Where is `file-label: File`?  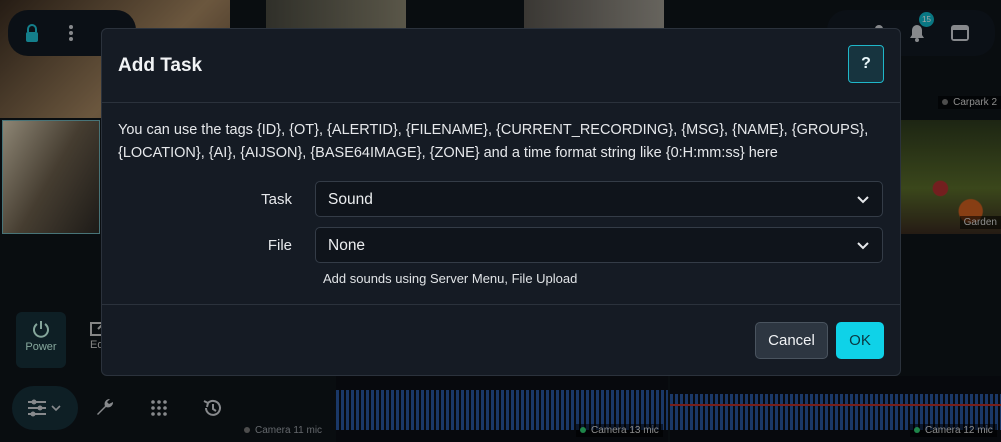 file-label: File is located at coordinates (279, 245).